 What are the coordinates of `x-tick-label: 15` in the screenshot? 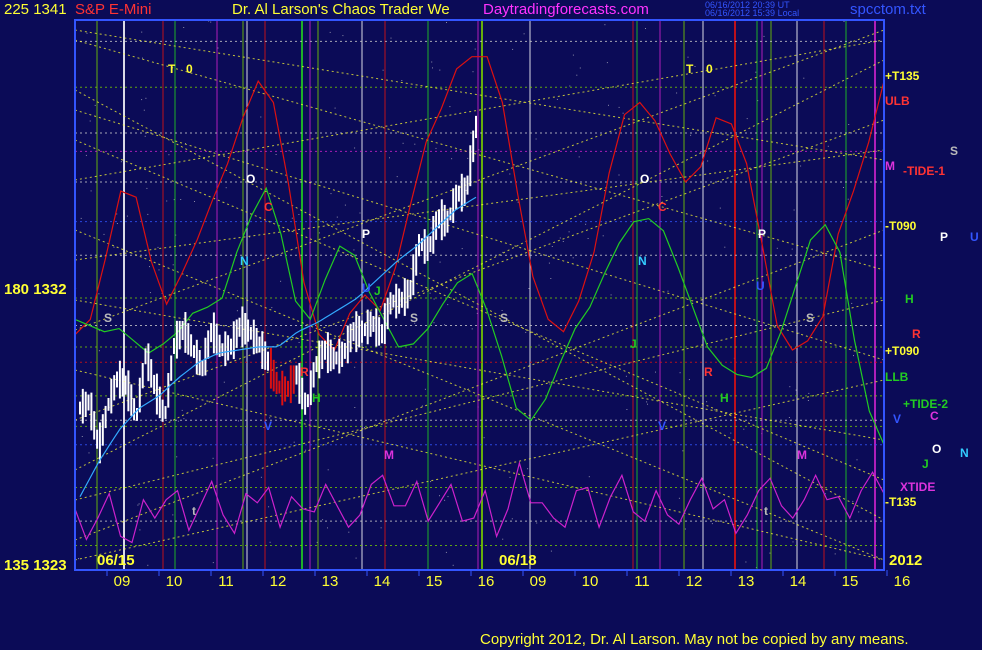 It's located at (434, 581).